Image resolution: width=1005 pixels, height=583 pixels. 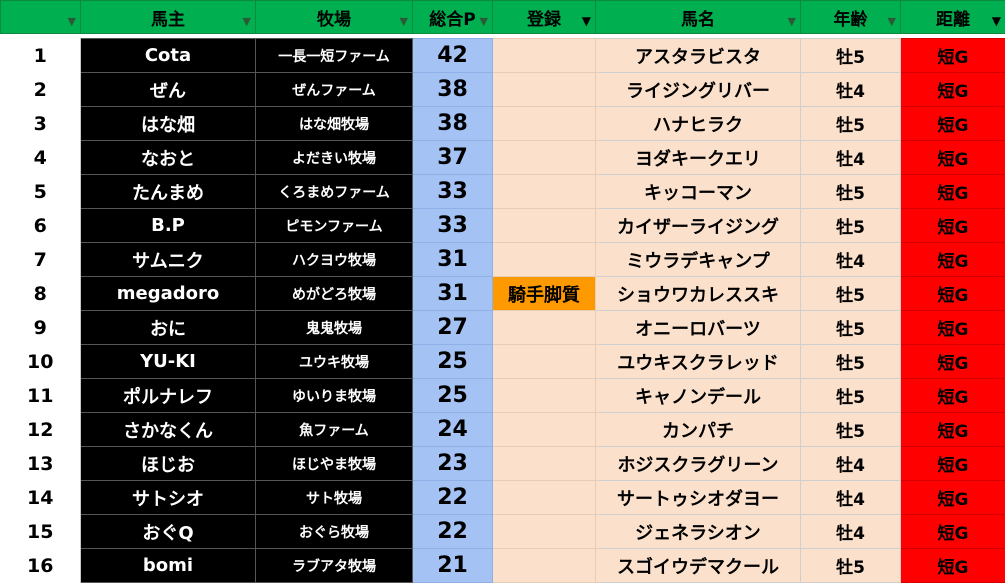 I want to click on rank-cell: 13, so click(x=41, y=464).